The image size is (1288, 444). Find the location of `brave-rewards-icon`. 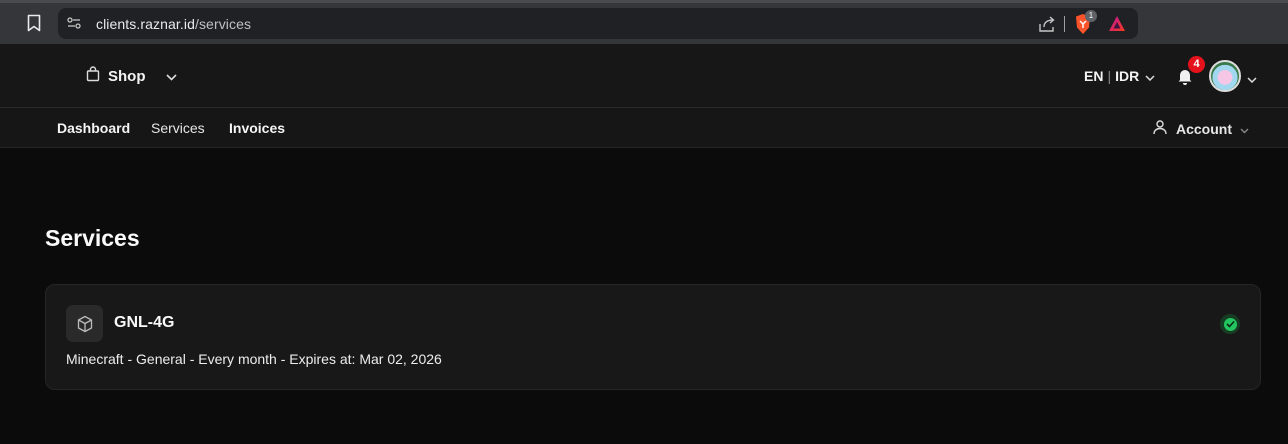

brave-rewards-icon is located at coordinates (1117, 24).